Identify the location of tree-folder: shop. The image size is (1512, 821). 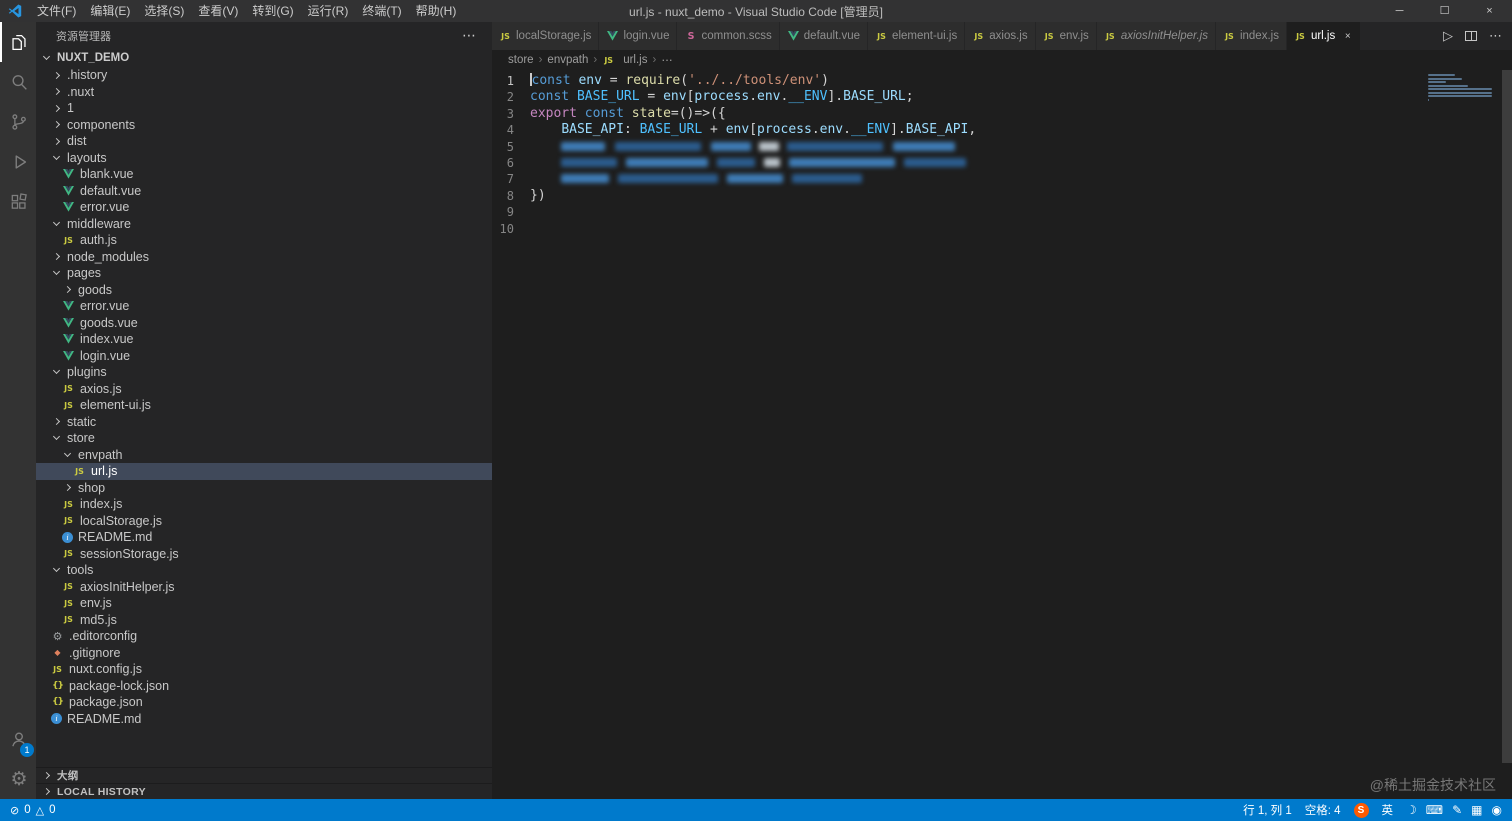
(264, 488).